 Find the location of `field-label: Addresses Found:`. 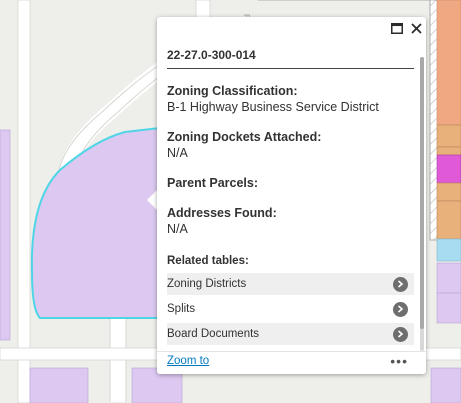

field-label: Addresses Found: is located at coordinates (222, 213).